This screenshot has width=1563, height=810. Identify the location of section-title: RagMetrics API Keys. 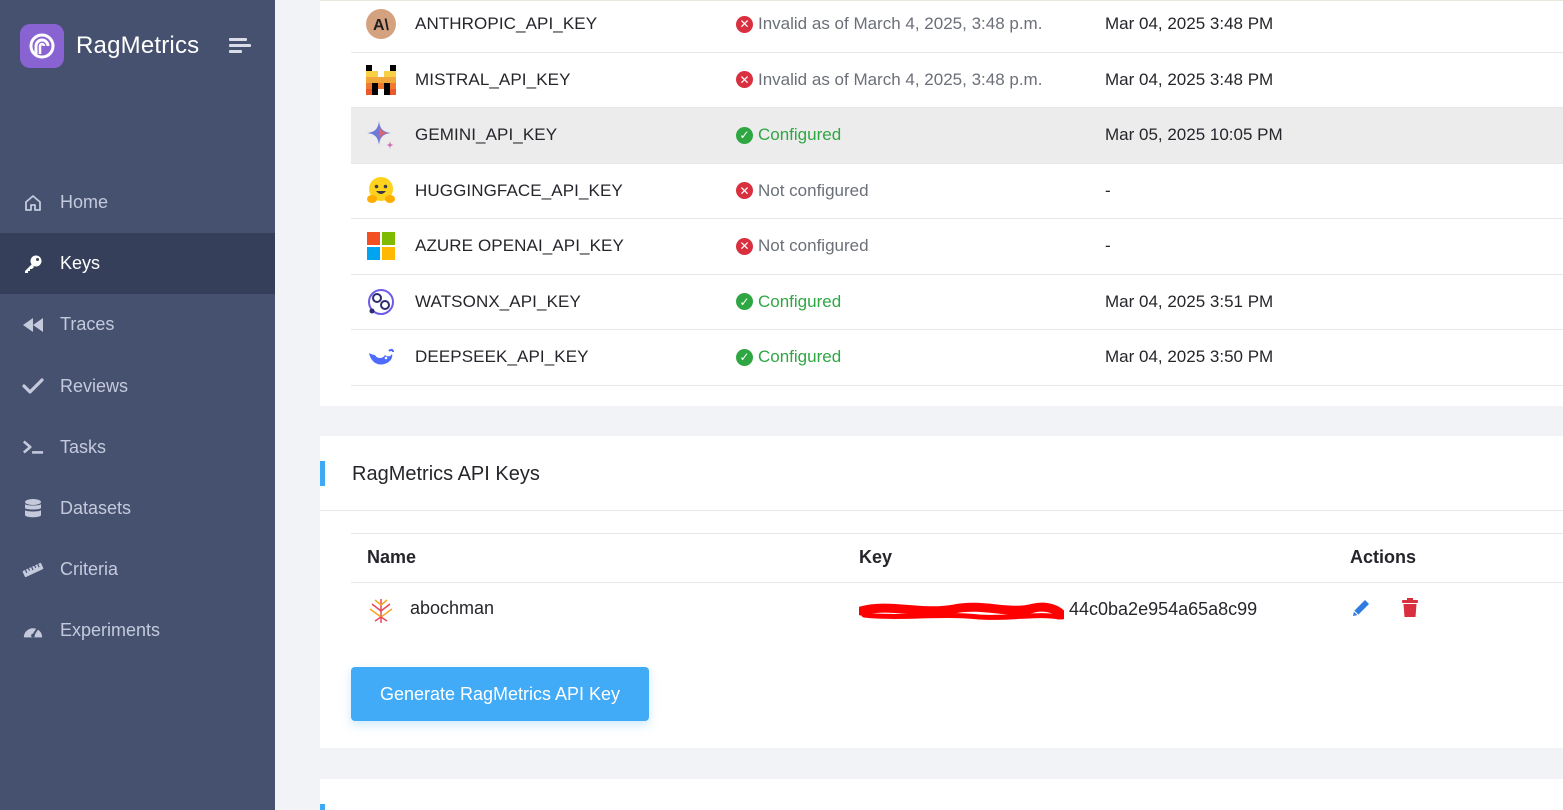
(446, 474).